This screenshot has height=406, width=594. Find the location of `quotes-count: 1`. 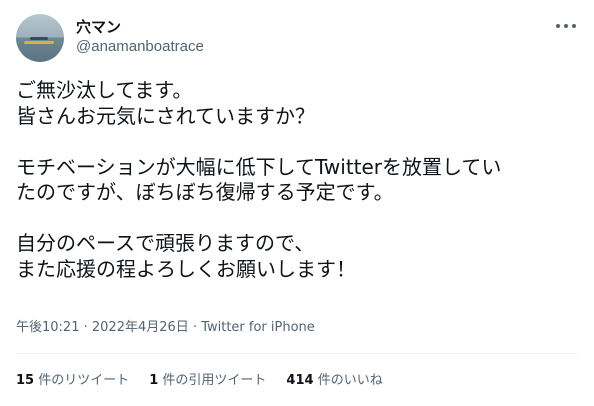

quotes-count: 1 is located at coordinates (154, 380).